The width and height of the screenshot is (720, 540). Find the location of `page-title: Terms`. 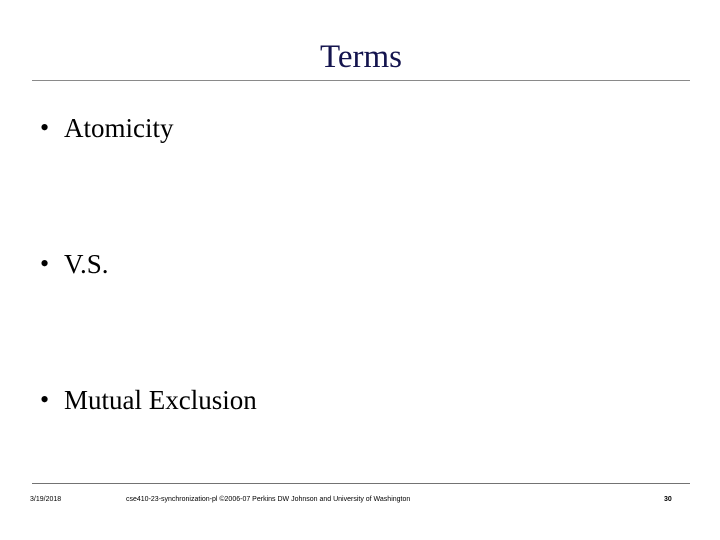

page-title: Terms is located at coordinates (360, 57).